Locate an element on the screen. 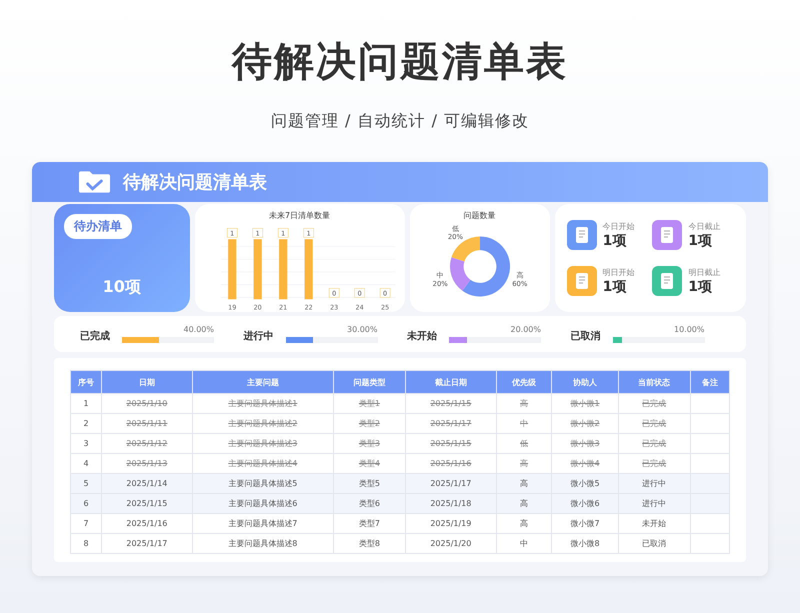 The height and width of the screenshot is (613, 800). chart-title: 未来7日清单数量 is located at coordinates (299, 215).